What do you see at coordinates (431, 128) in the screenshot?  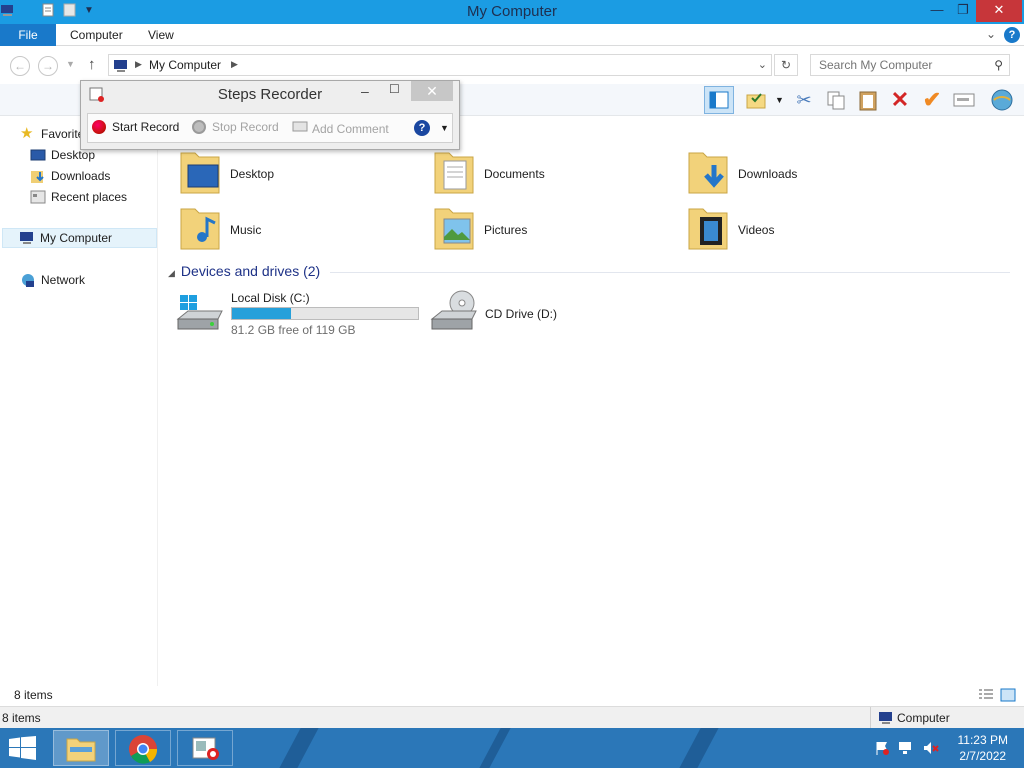 I see `help-menu-button: ? ▼` at bounding box center [431, 128].